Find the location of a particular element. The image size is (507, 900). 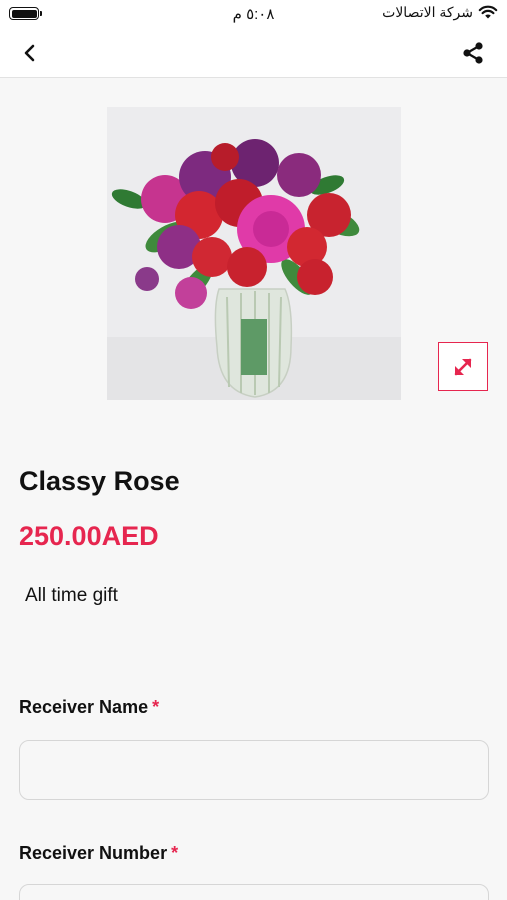

receiver-number-input is located at coordinates (254, 892).